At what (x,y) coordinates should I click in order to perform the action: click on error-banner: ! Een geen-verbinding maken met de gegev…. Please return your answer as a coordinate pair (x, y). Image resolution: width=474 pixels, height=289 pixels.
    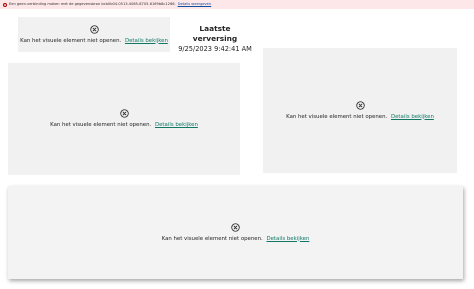
    Looking at the image, I should click on (237, 4).